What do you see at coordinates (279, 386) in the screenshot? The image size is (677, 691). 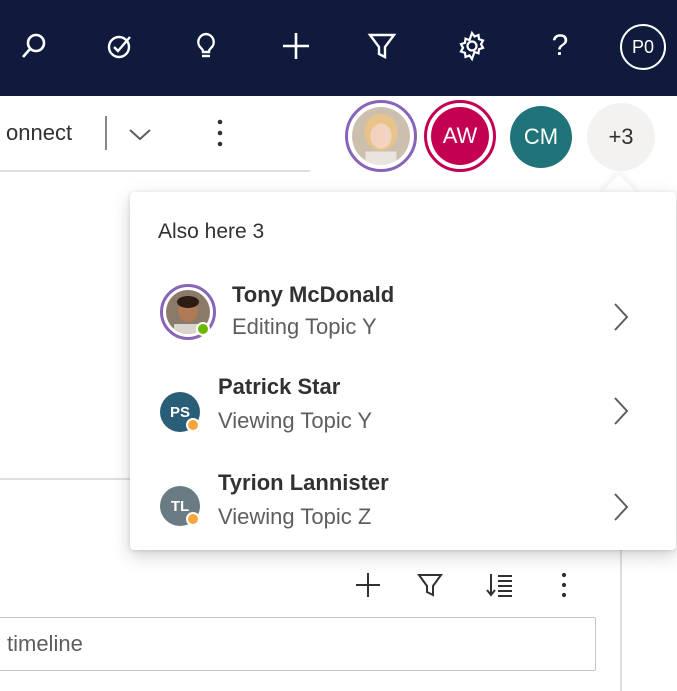 I see `person-name: Patrick Star` at bounding box center [279, 386].